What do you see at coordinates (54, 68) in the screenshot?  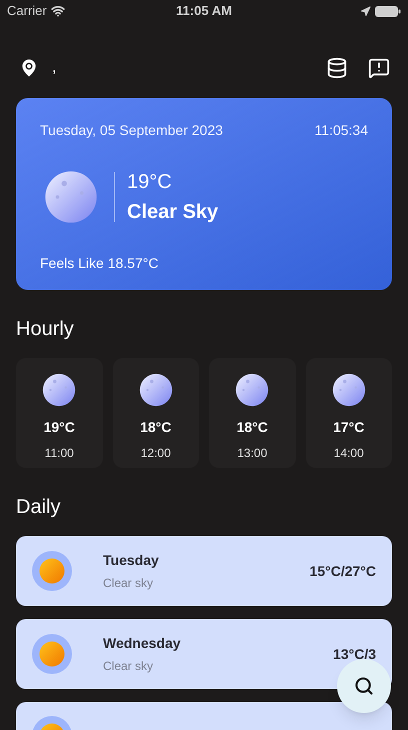 I see `location-label: ,` at bounding box center [54, 68].